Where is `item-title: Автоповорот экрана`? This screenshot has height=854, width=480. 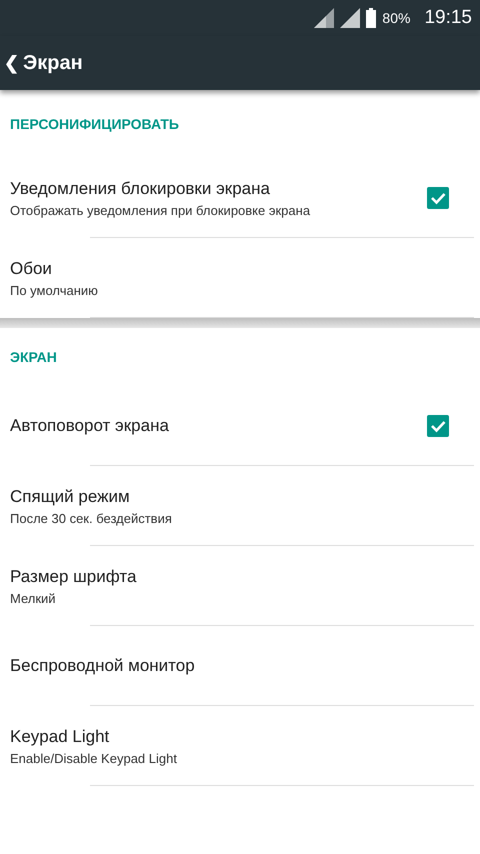 item-title: Автоповорот экрана is located at coordinates (90, 426).